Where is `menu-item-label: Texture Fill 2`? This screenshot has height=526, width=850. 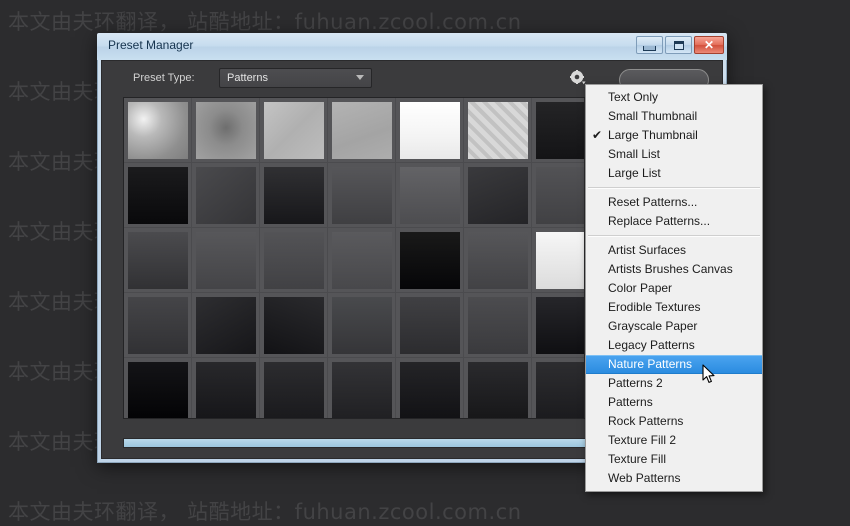
menu-item-label: Texture Fill 2 is located at coordinates (642, 440).